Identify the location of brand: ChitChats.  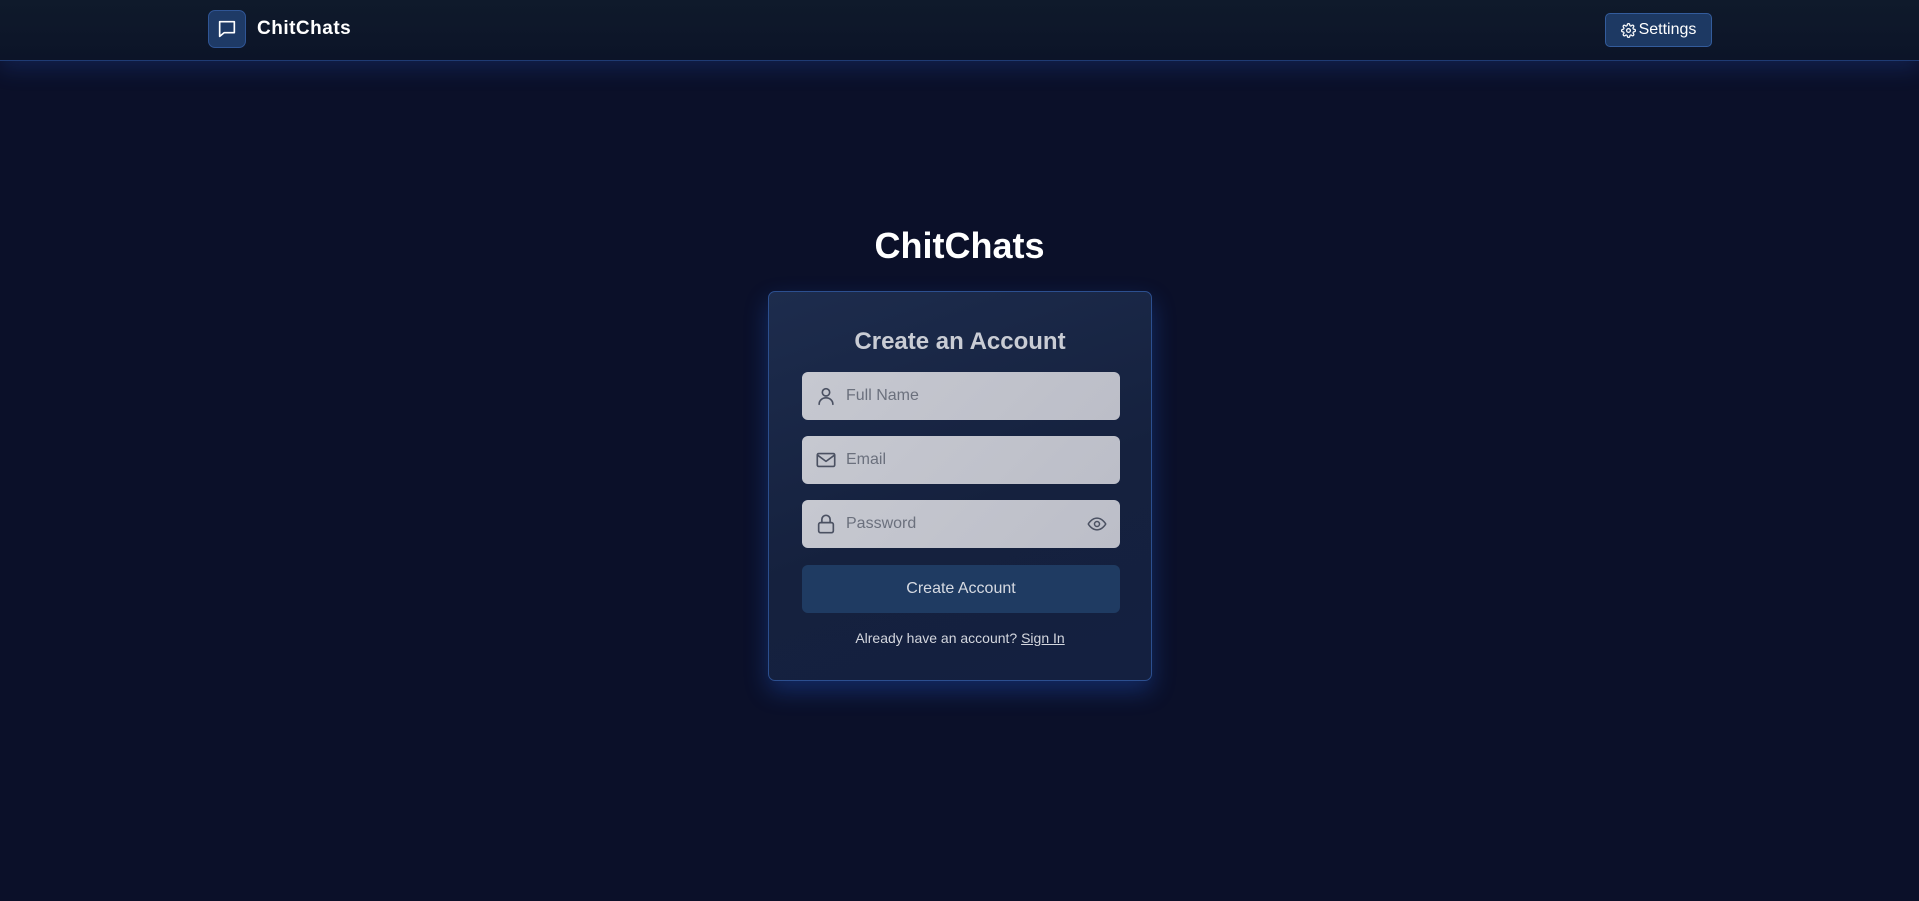
(279, 29).